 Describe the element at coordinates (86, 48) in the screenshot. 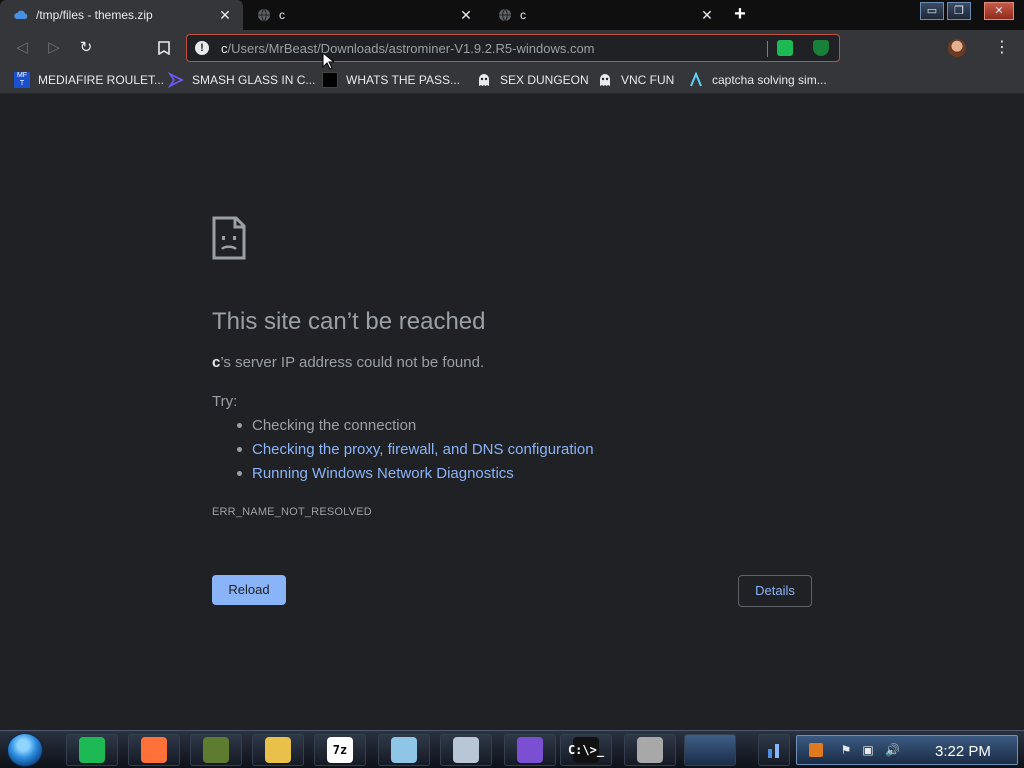

I see `reload-button: ↻` at that location.